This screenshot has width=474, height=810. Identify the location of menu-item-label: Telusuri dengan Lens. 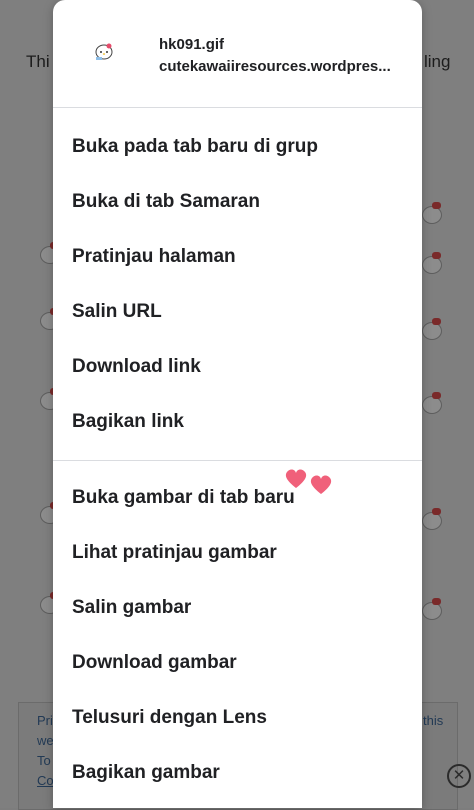
(169, 717).